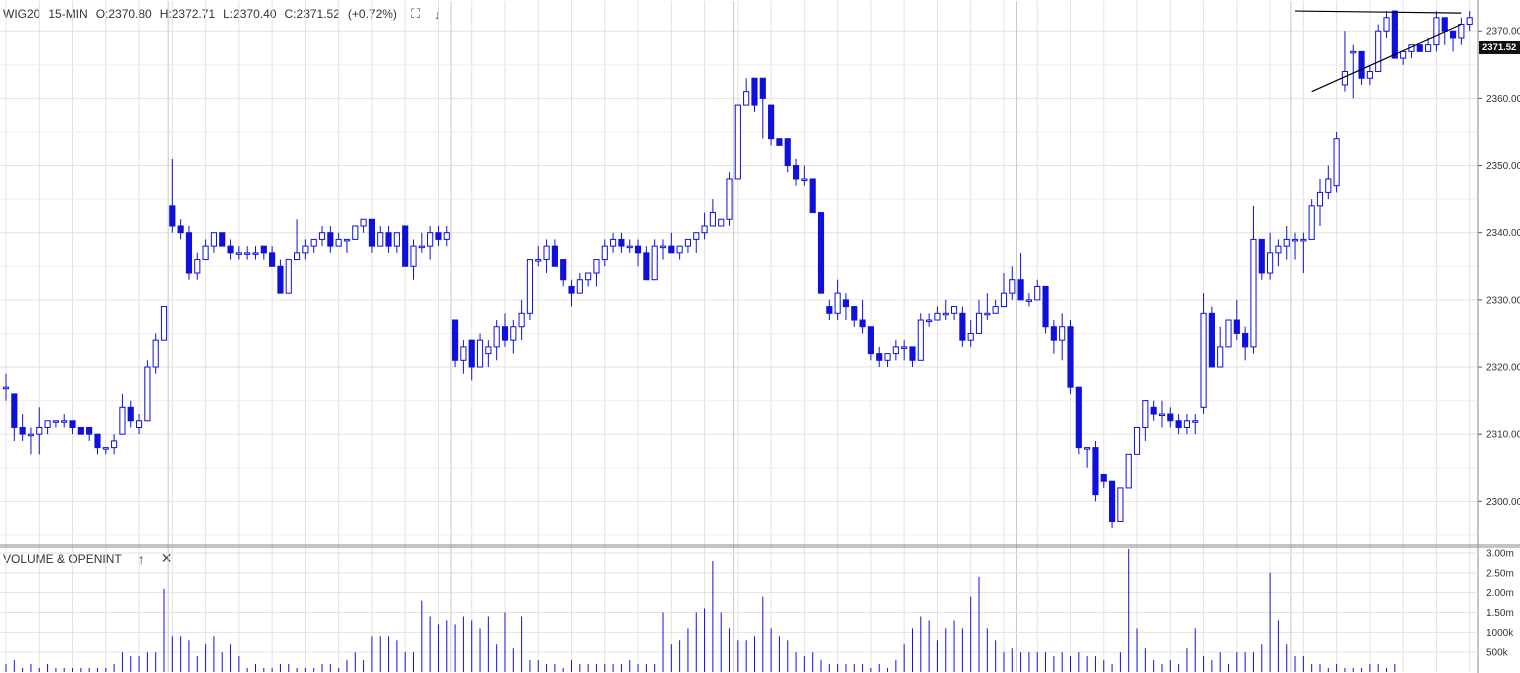 This screenshot has width=1520, height=673. Describe the element at coordinates (1500, 573) in the screenshot. I see `volume-tick-label: 2.50m` at that location.